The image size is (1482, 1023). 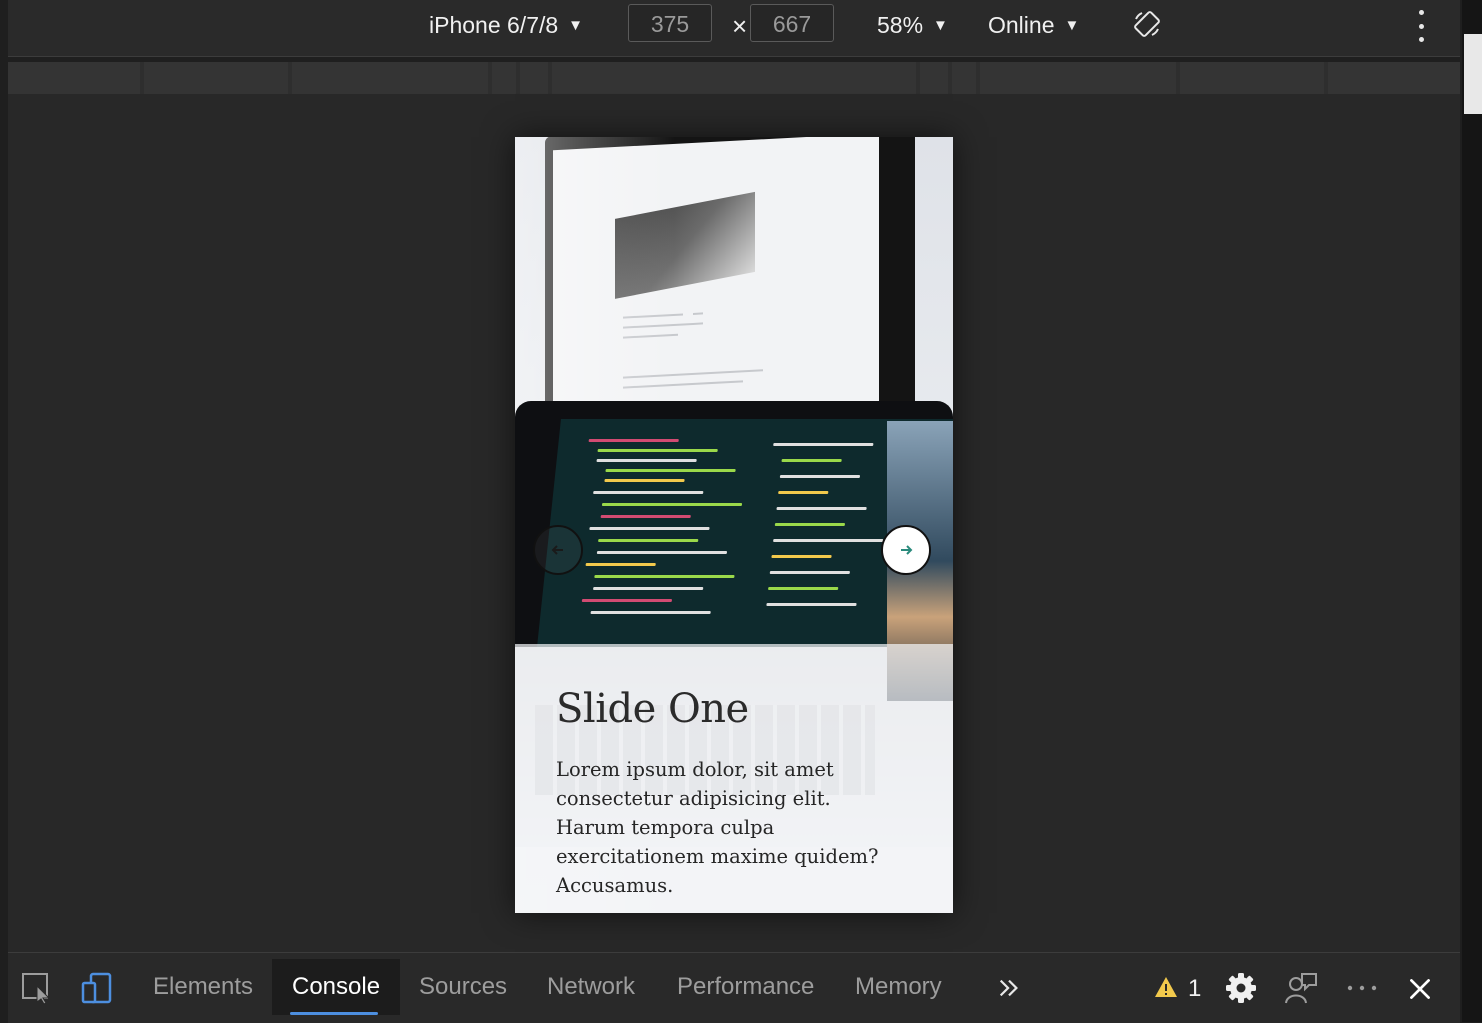 I want to click on device-select: iPhone 6/7/8 ▼, so click(x=506, y=25).